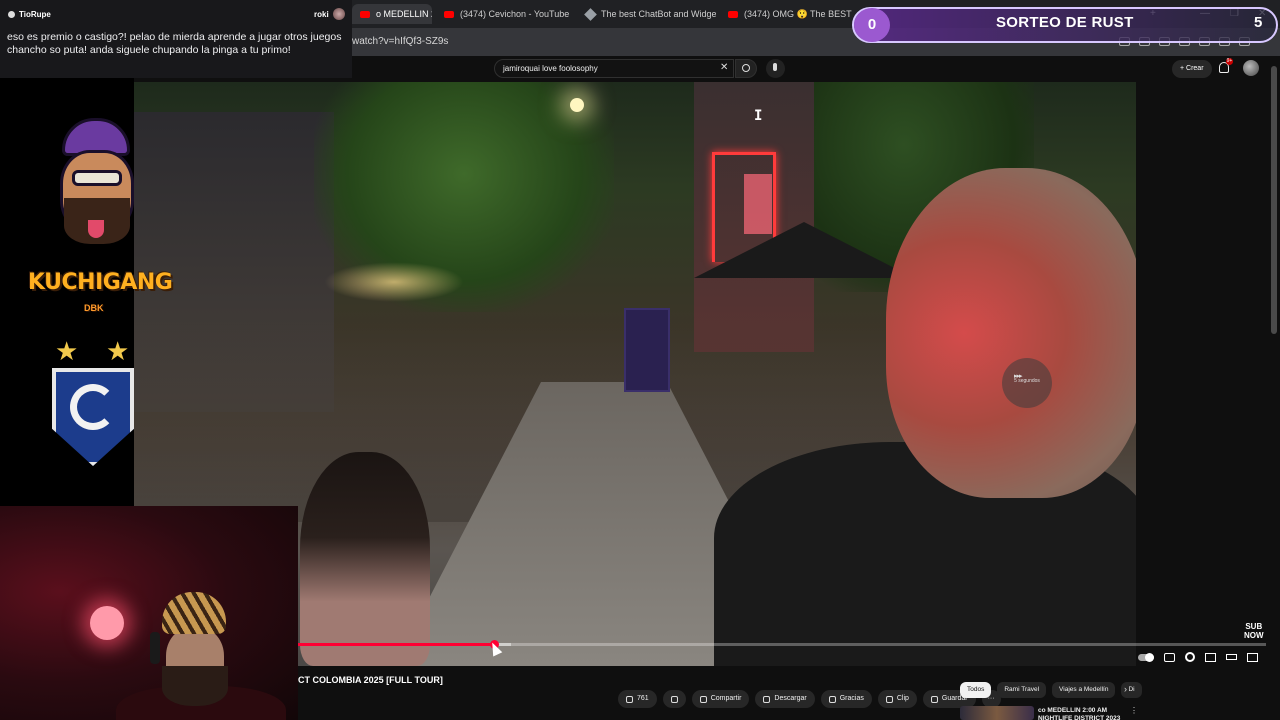 Image resolution: width=1280 pixels, height=720 pixels. Describe the element at coordinates (782, 644) in the screenshot. I see `progress-bar` at that location.